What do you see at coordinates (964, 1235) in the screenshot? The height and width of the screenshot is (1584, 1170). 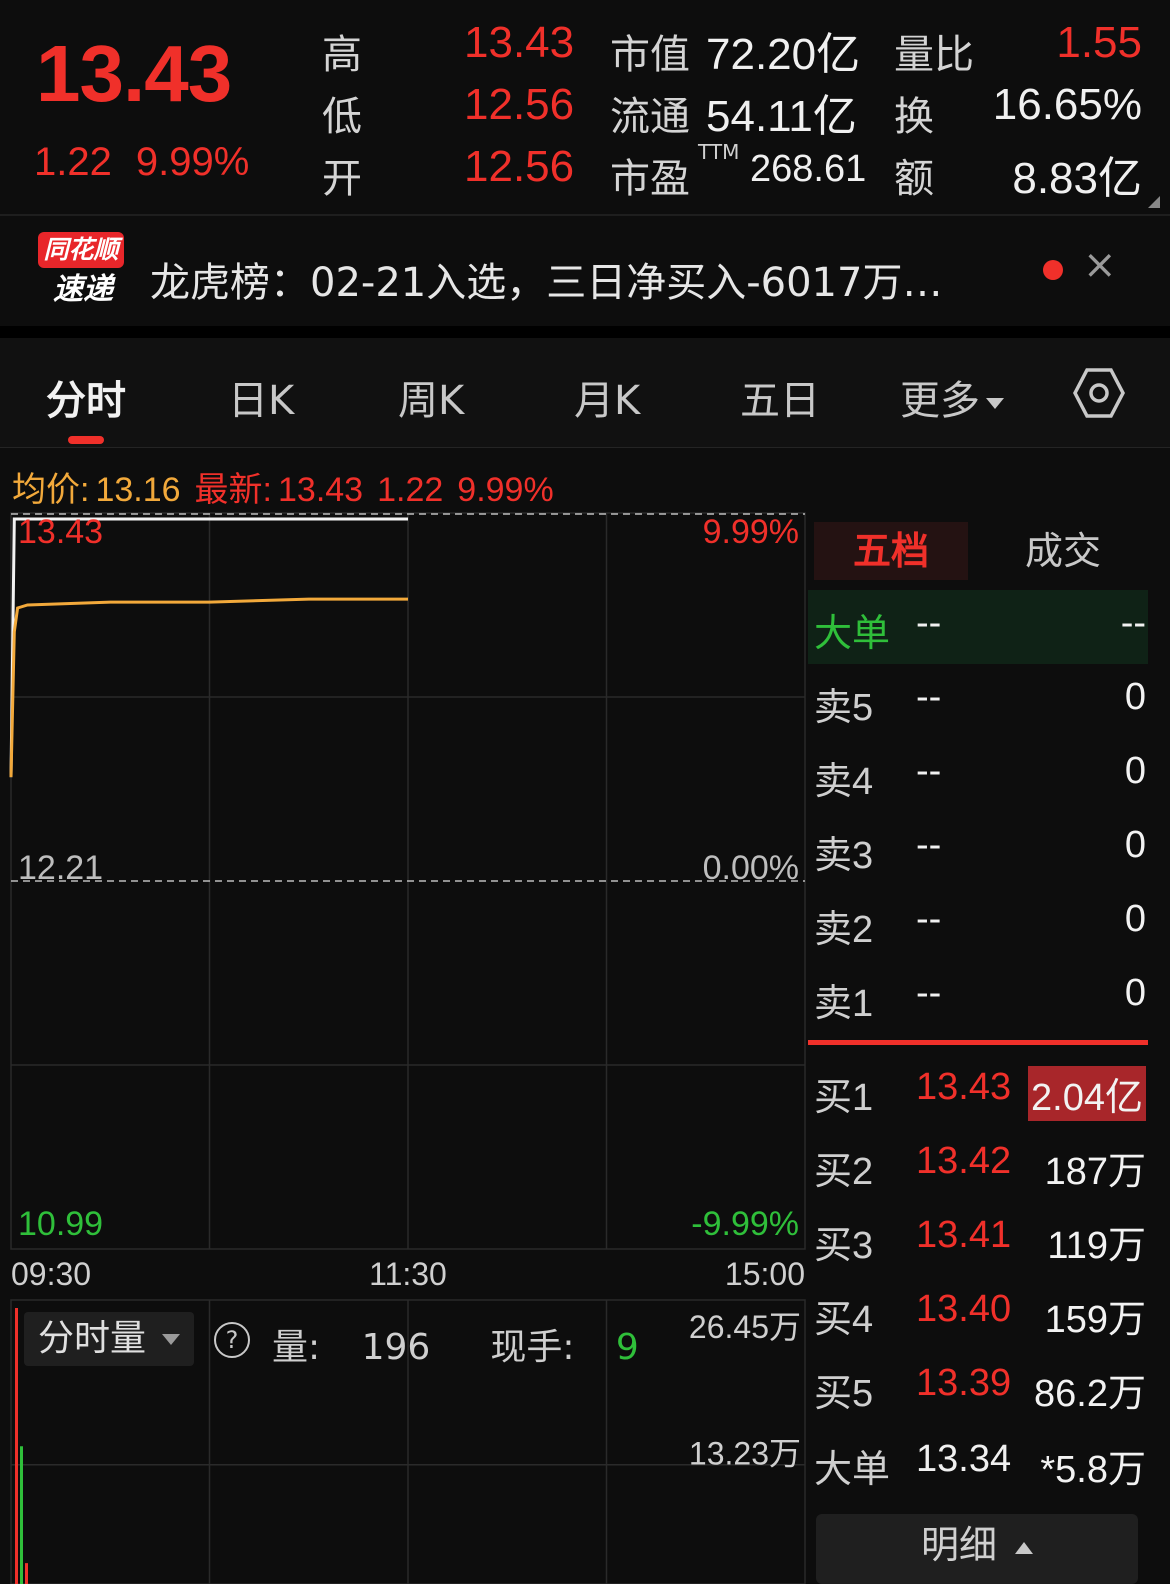 I see `bid-price: 13.41` at bounding box center [964, 1235].